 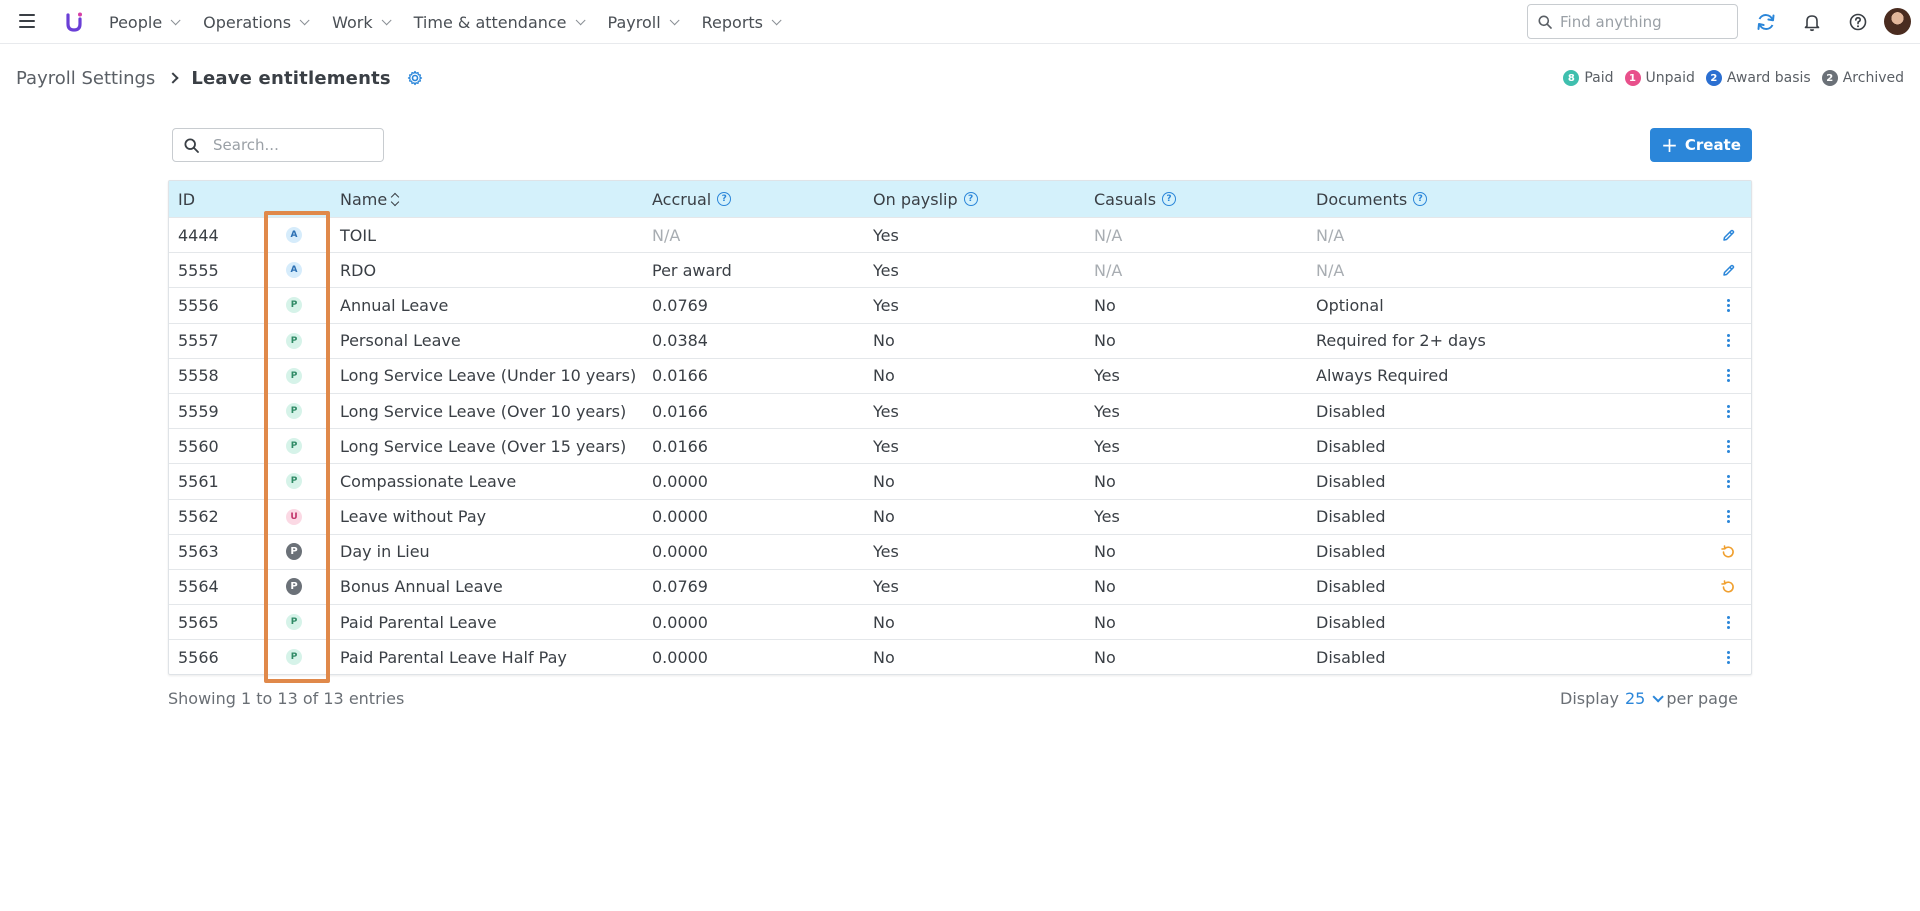 What do you see at coordinates (198, 235) in the screenshot?
I see `cell-id: 4444` at bounding box center [198, 235].